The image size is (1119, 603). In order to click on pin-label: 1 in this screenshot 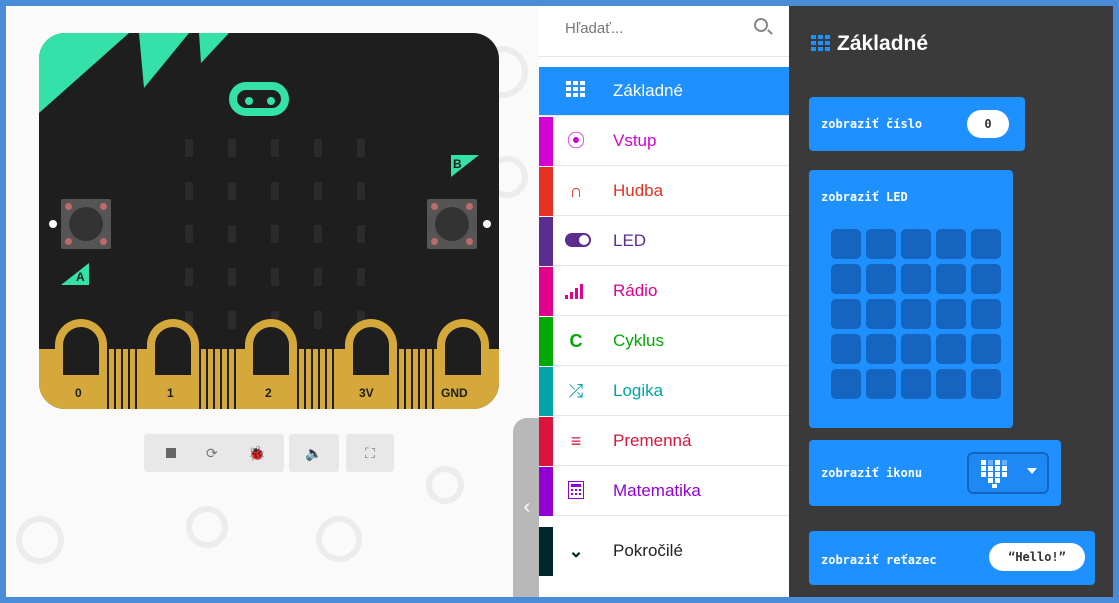, I will do `click(170, 393)`.